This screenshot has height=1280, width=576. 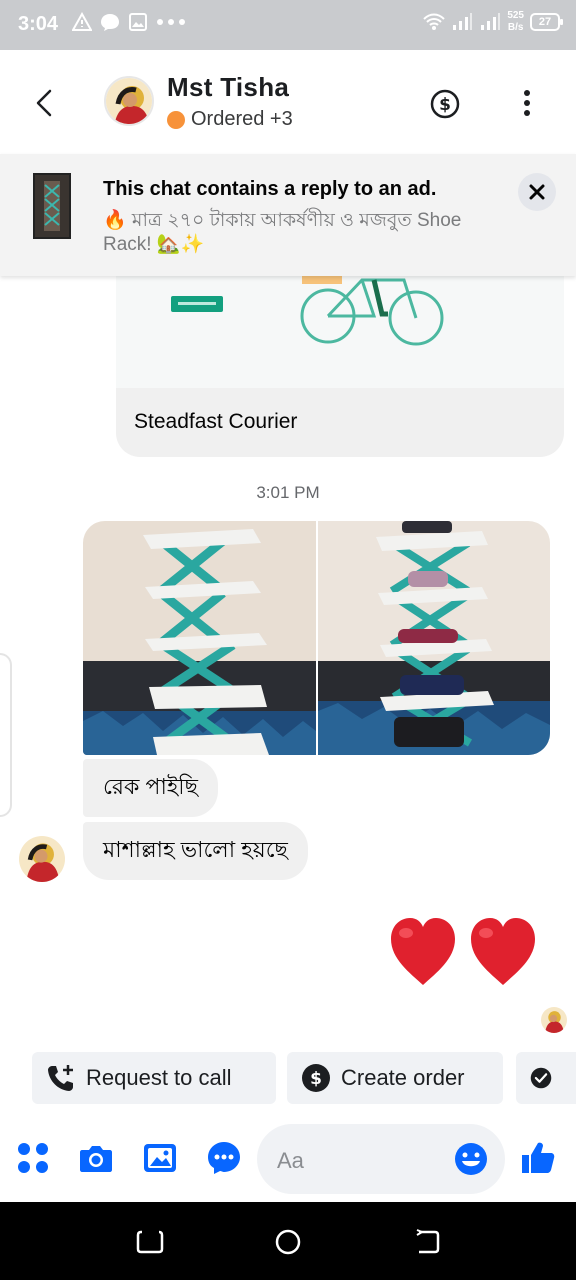 I want to click on contact-name: Mst Tisha, so click(x=228, y=87).